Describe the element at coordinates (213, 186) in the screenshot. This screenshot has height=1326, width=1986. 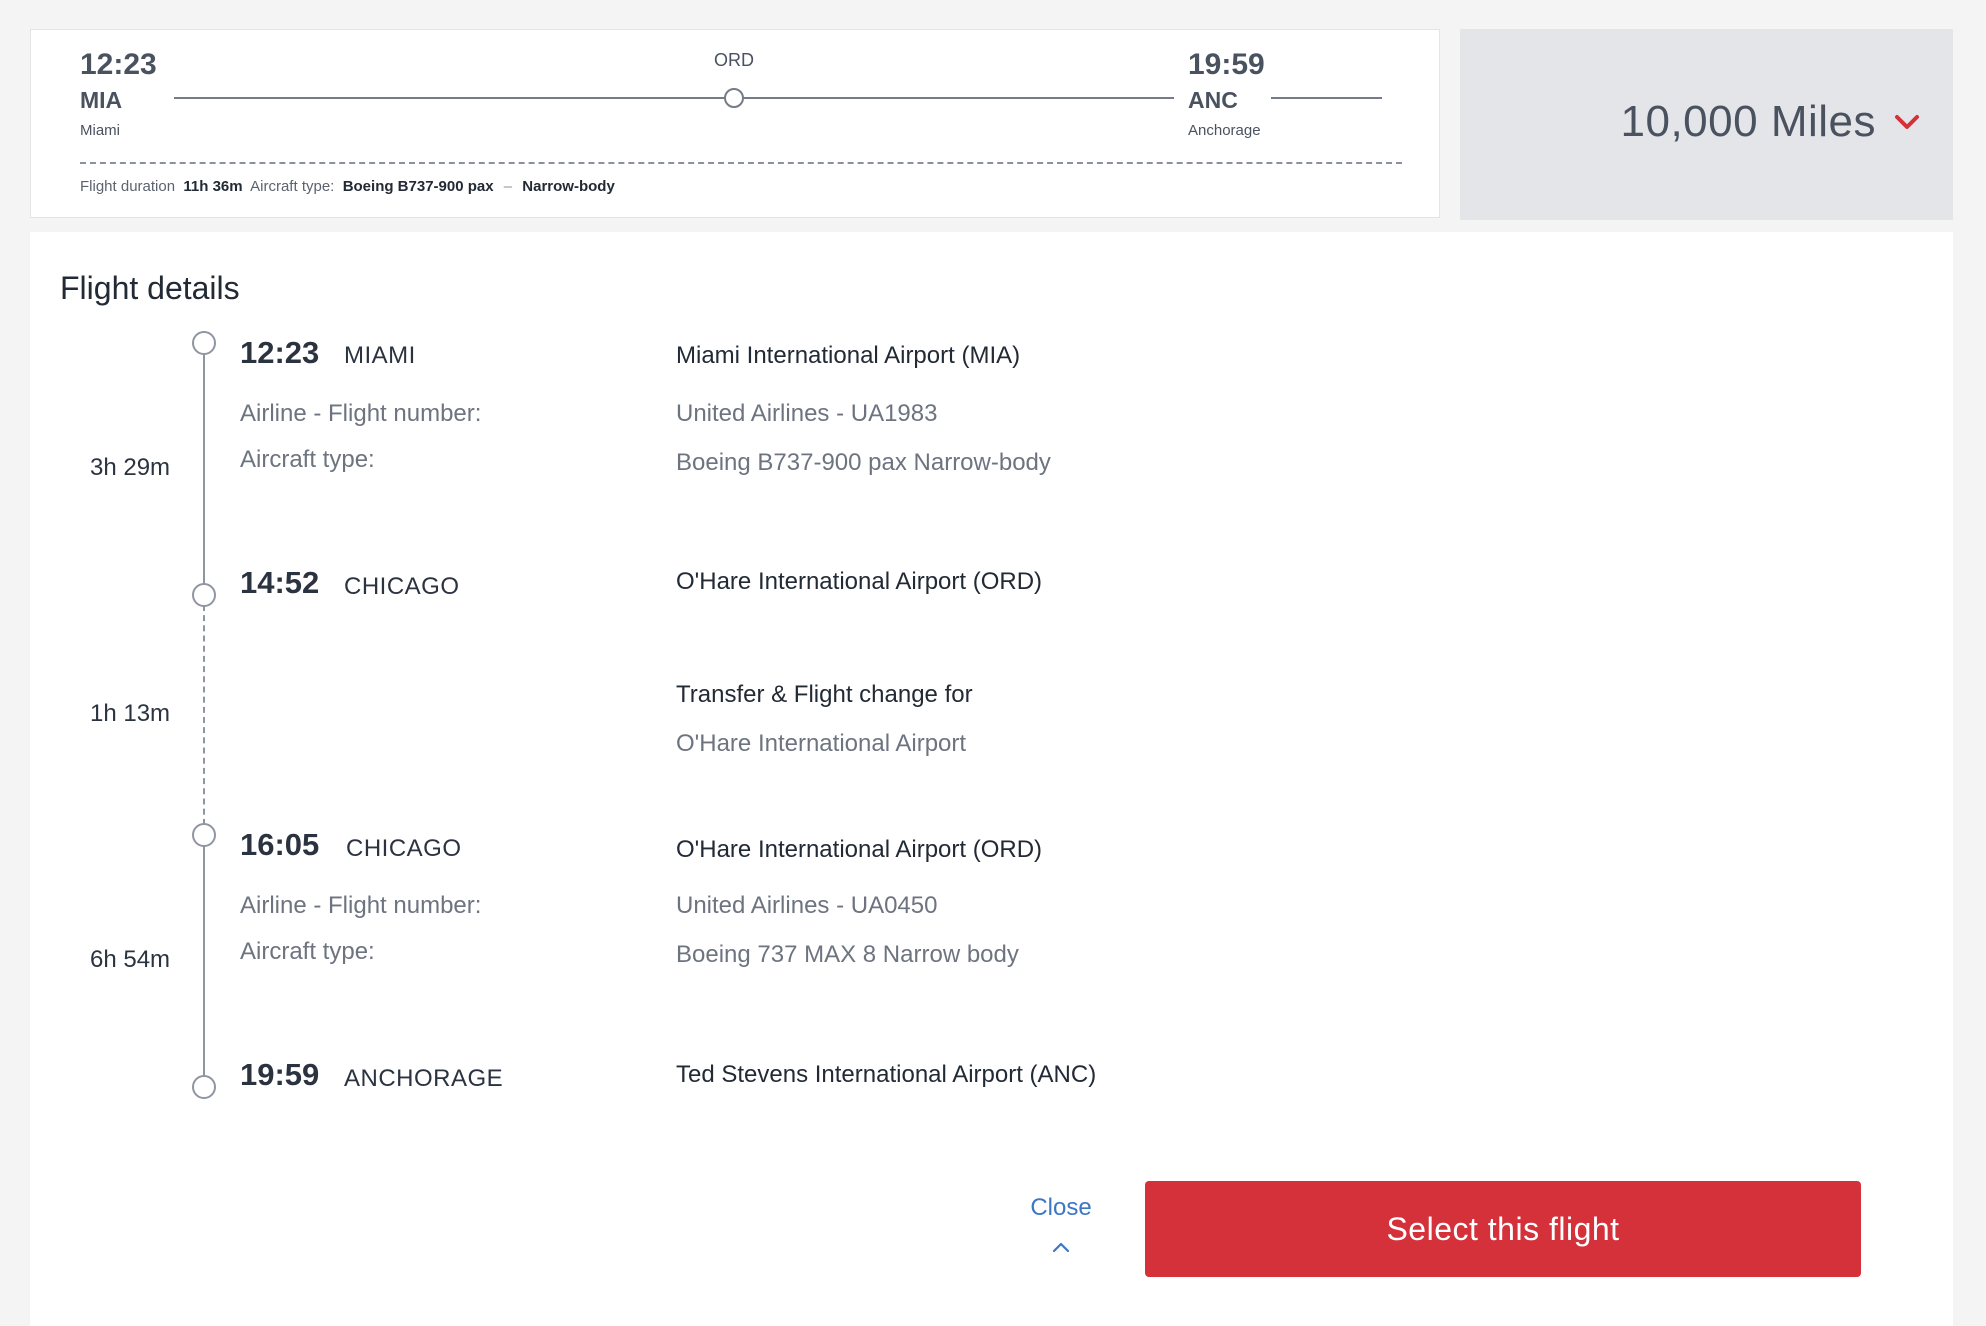
I see `duration-value: 11h 36m` at that location.